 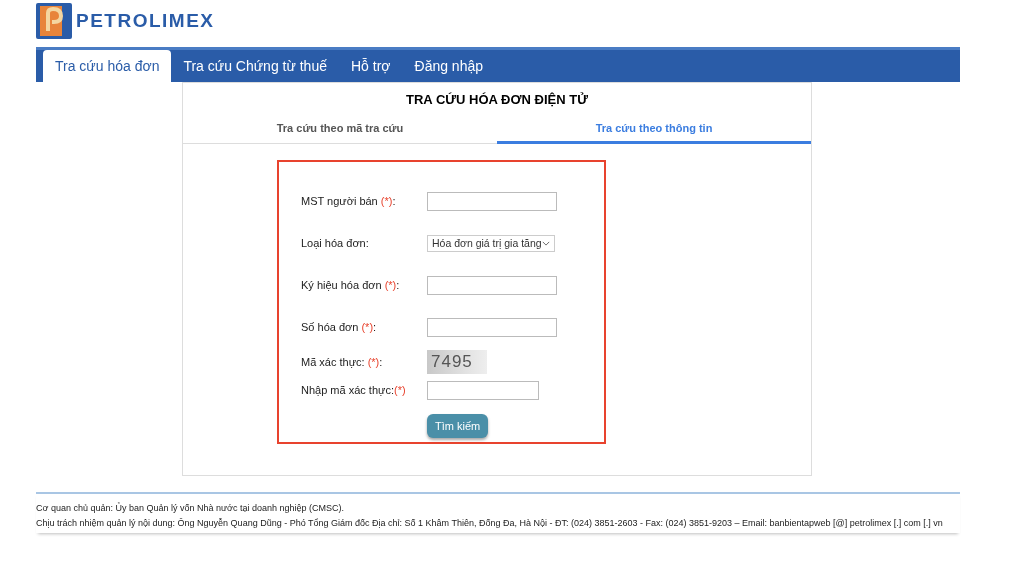 What do you see at coordinates (349, 201) in the screenshot?
I see `field-label: MST người bán (*):` at bounding box center [349, 201].